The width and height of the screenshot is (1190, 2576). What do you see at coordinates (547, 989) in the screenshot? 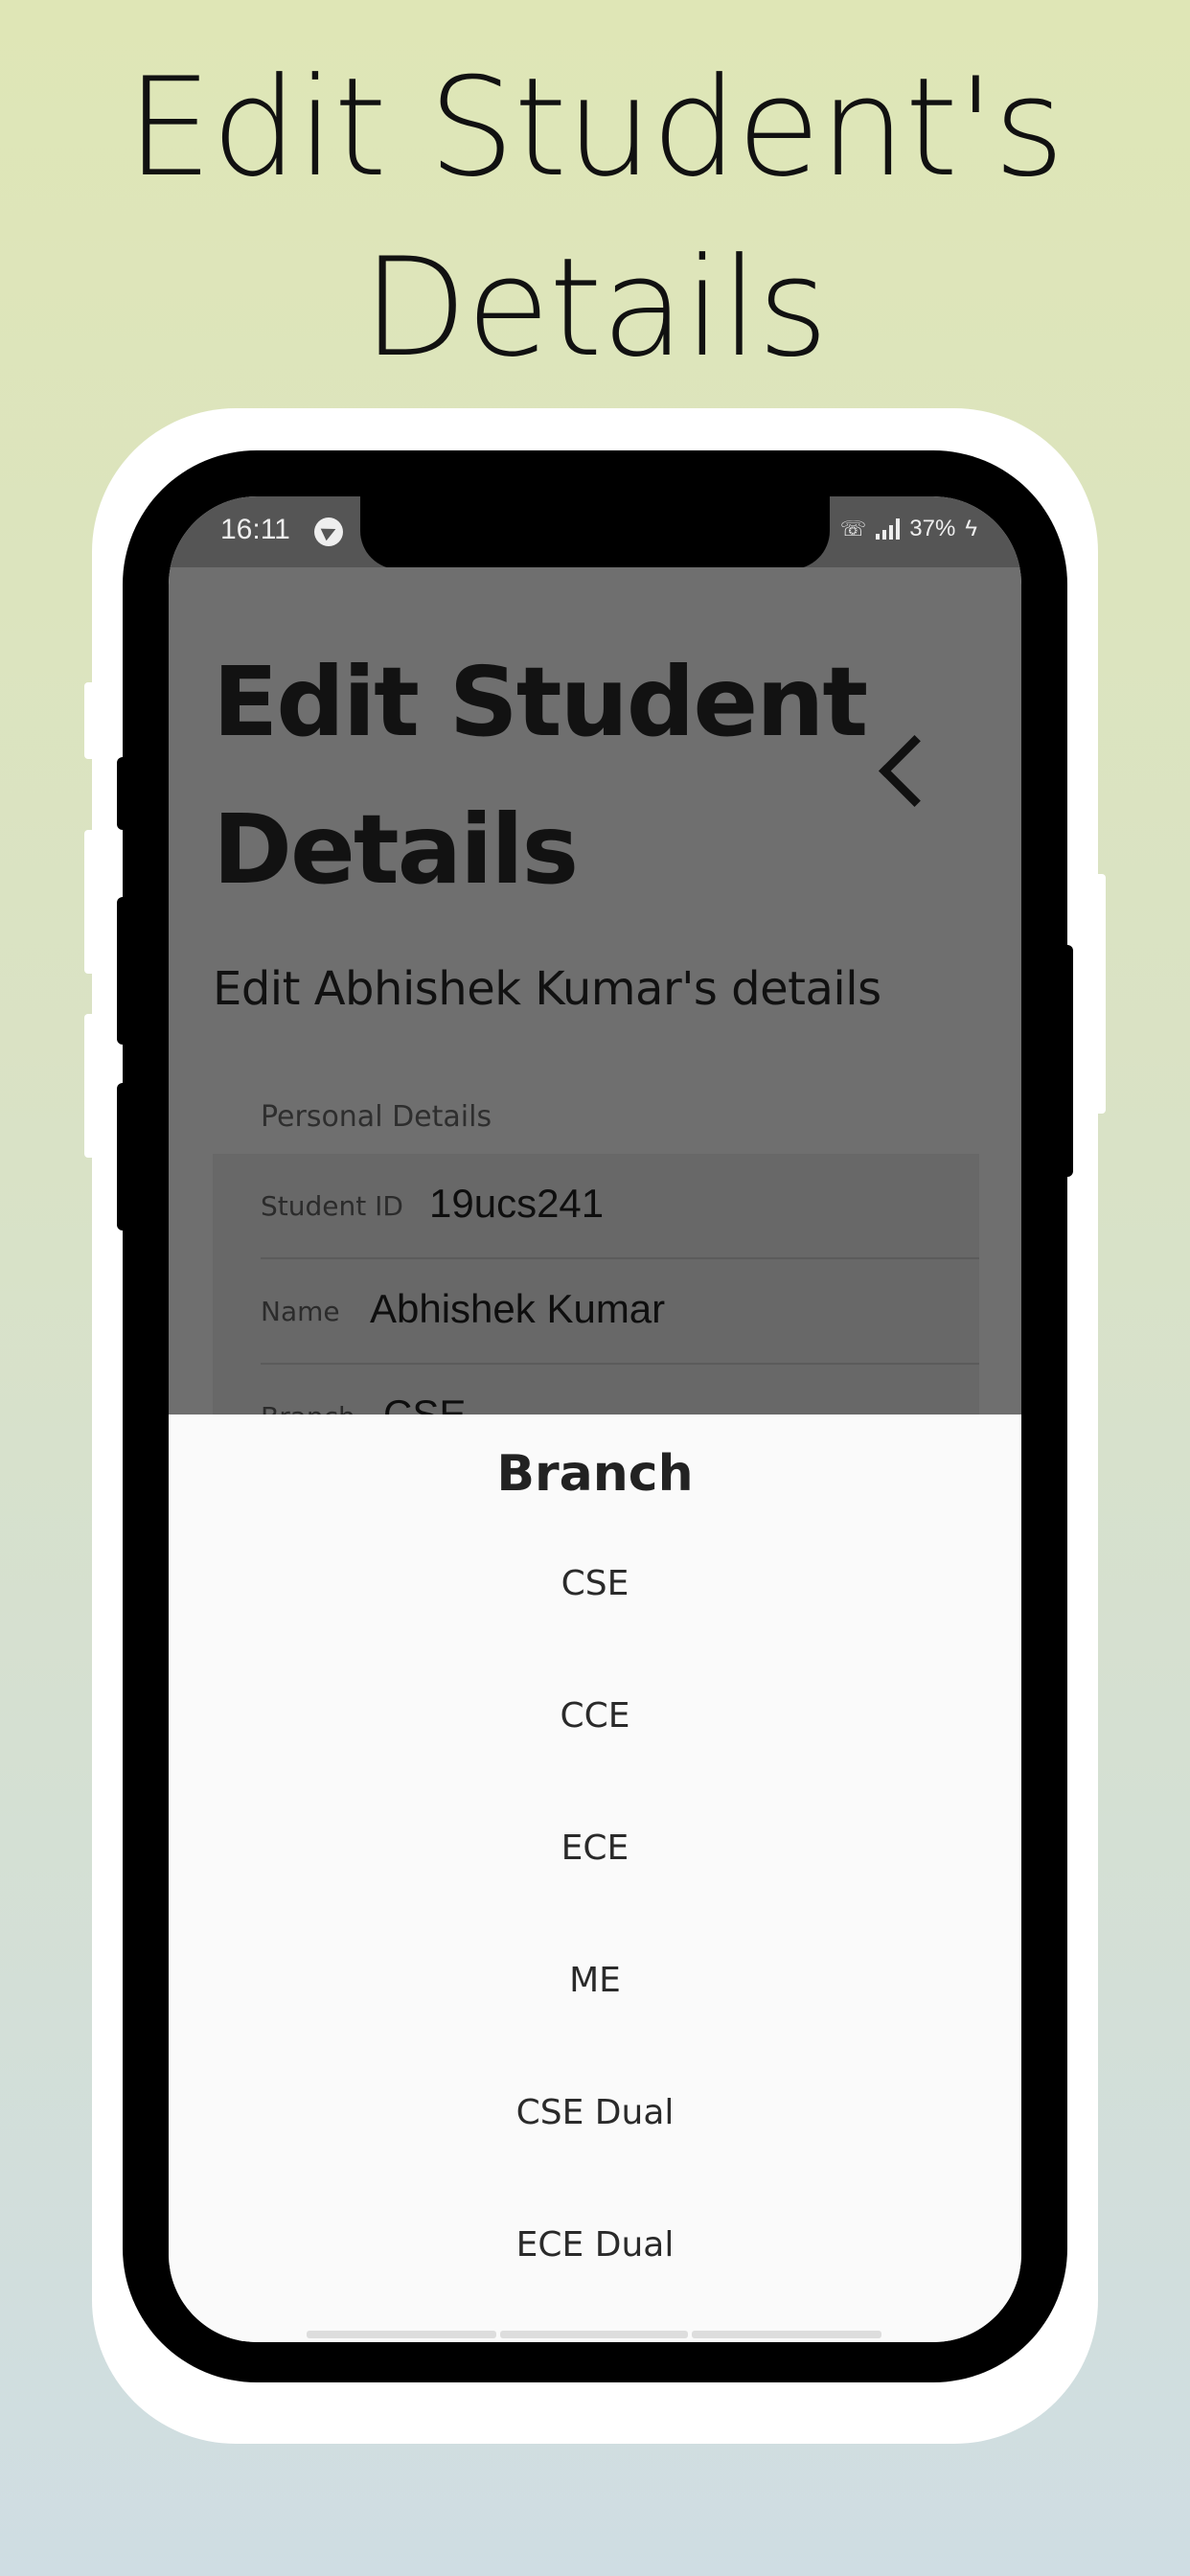
I see `page-subtitle: Edit Abhishek Kumar's details` at bounding box center [547, 989].